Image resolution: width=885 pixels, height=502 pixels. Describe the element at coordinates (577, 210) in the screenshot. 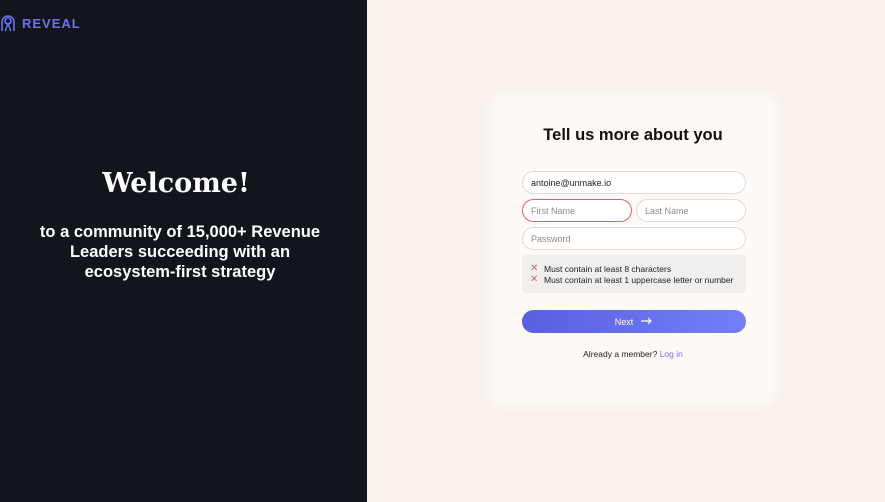

I see `first-name-field: First Name` at that location.